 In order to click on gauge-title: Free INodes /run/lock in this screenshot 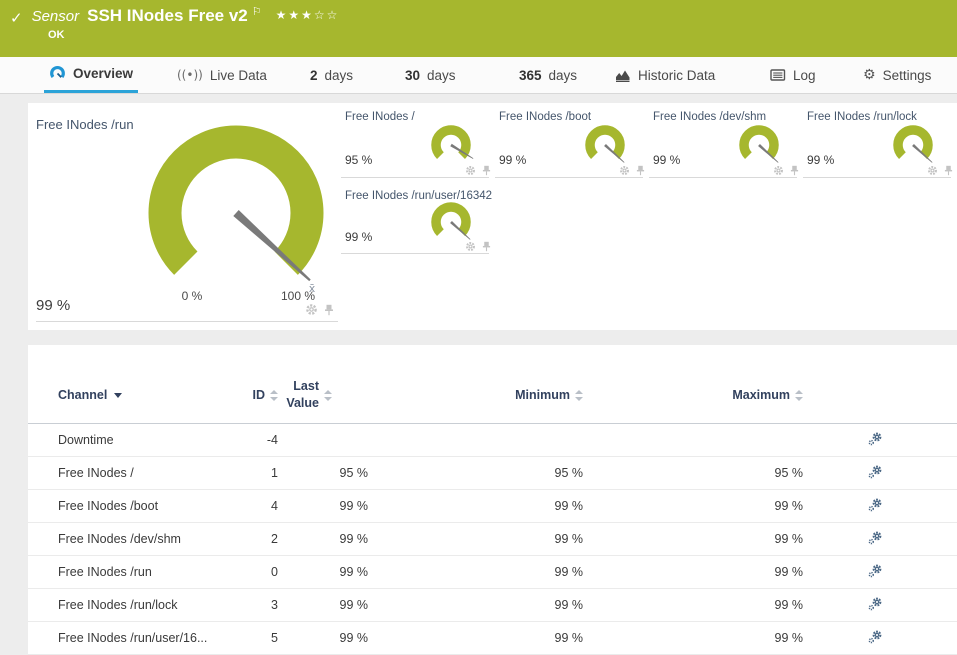, I will do `click(862, 117)`.